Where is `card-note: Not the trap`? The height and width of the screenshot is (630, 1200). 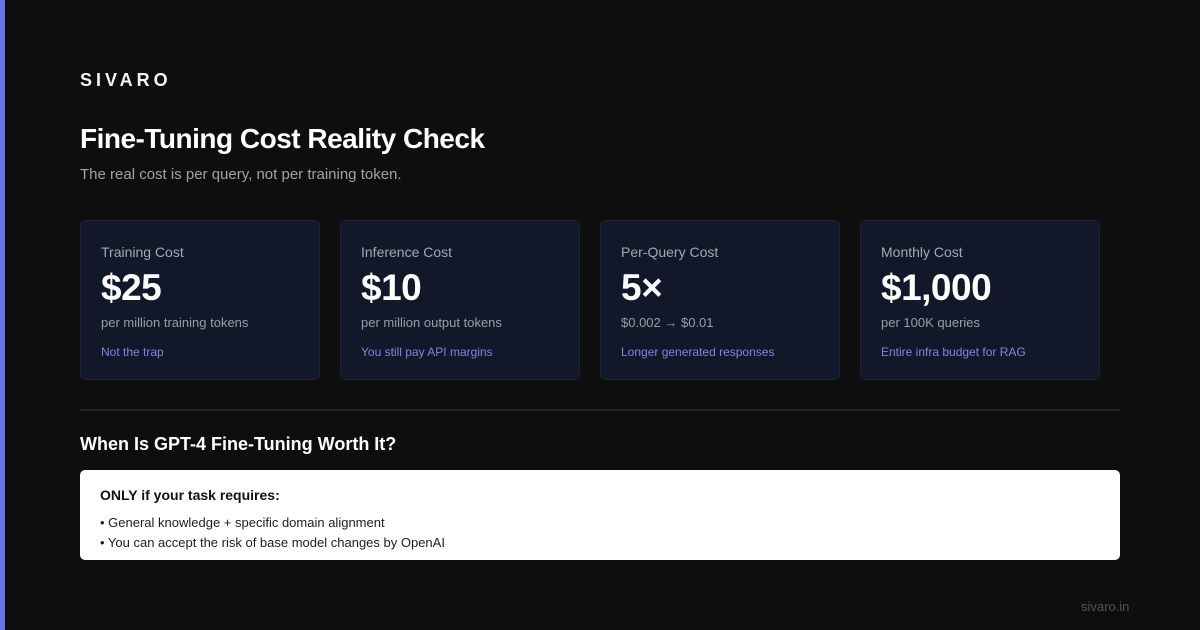 card-note: Not the trap is located at coordinates (132, 352).